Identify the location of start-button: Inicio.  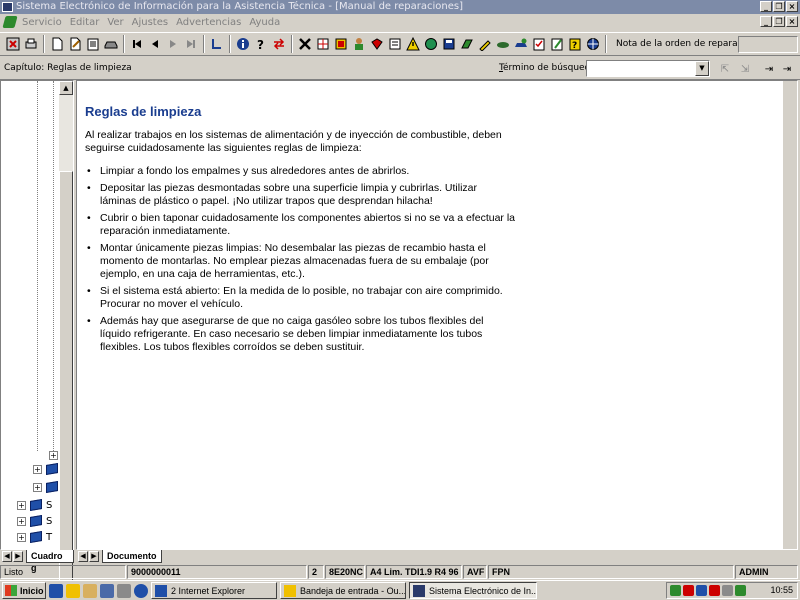
(24, 590).